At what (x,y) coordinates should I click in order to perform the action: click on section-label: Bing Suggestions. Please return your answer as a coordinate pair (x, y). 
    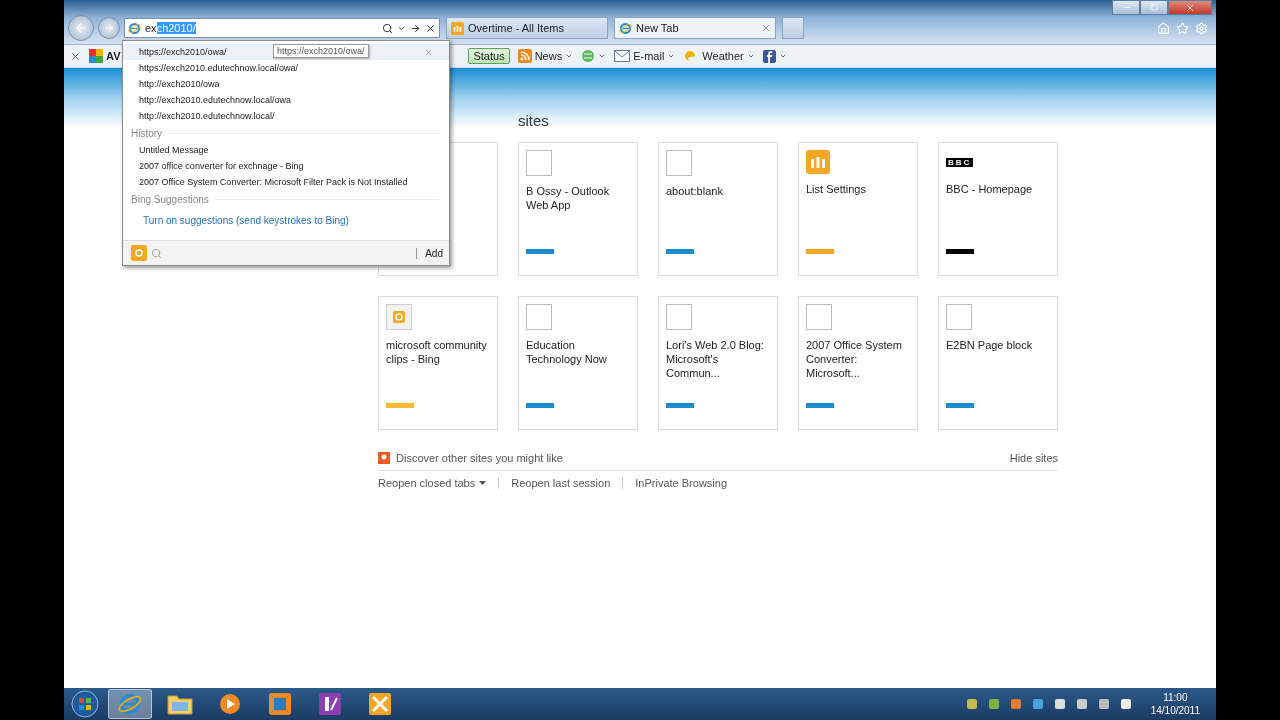
    Looking at the image, I should click on (170, 199).